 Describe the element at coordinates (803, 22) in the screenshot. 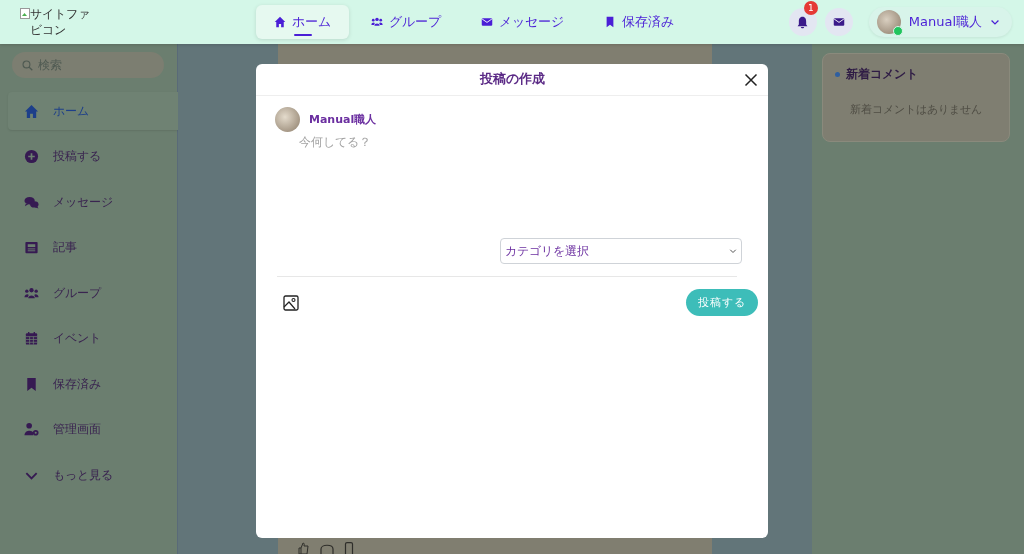

I see `bell-icon` at that location.